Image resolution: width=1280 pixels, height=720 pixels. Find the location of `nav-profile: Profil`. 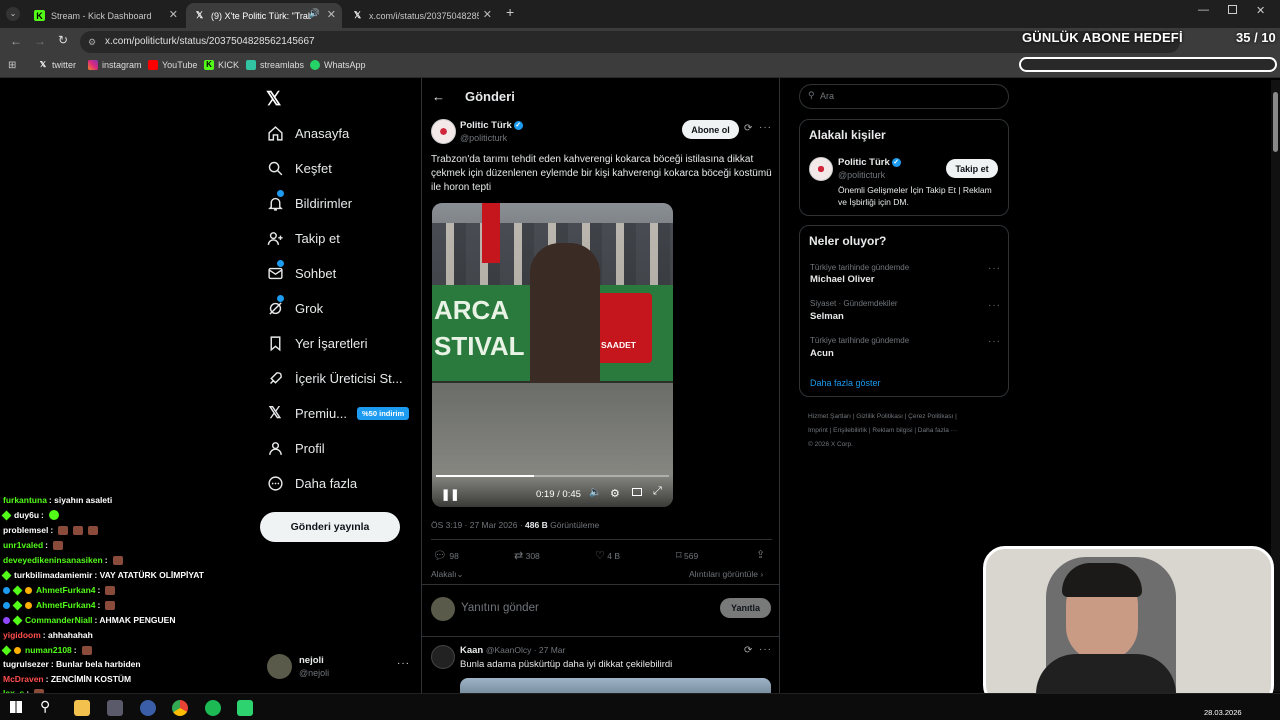

nav-profile: Profil is located at coordinates (295, 448).